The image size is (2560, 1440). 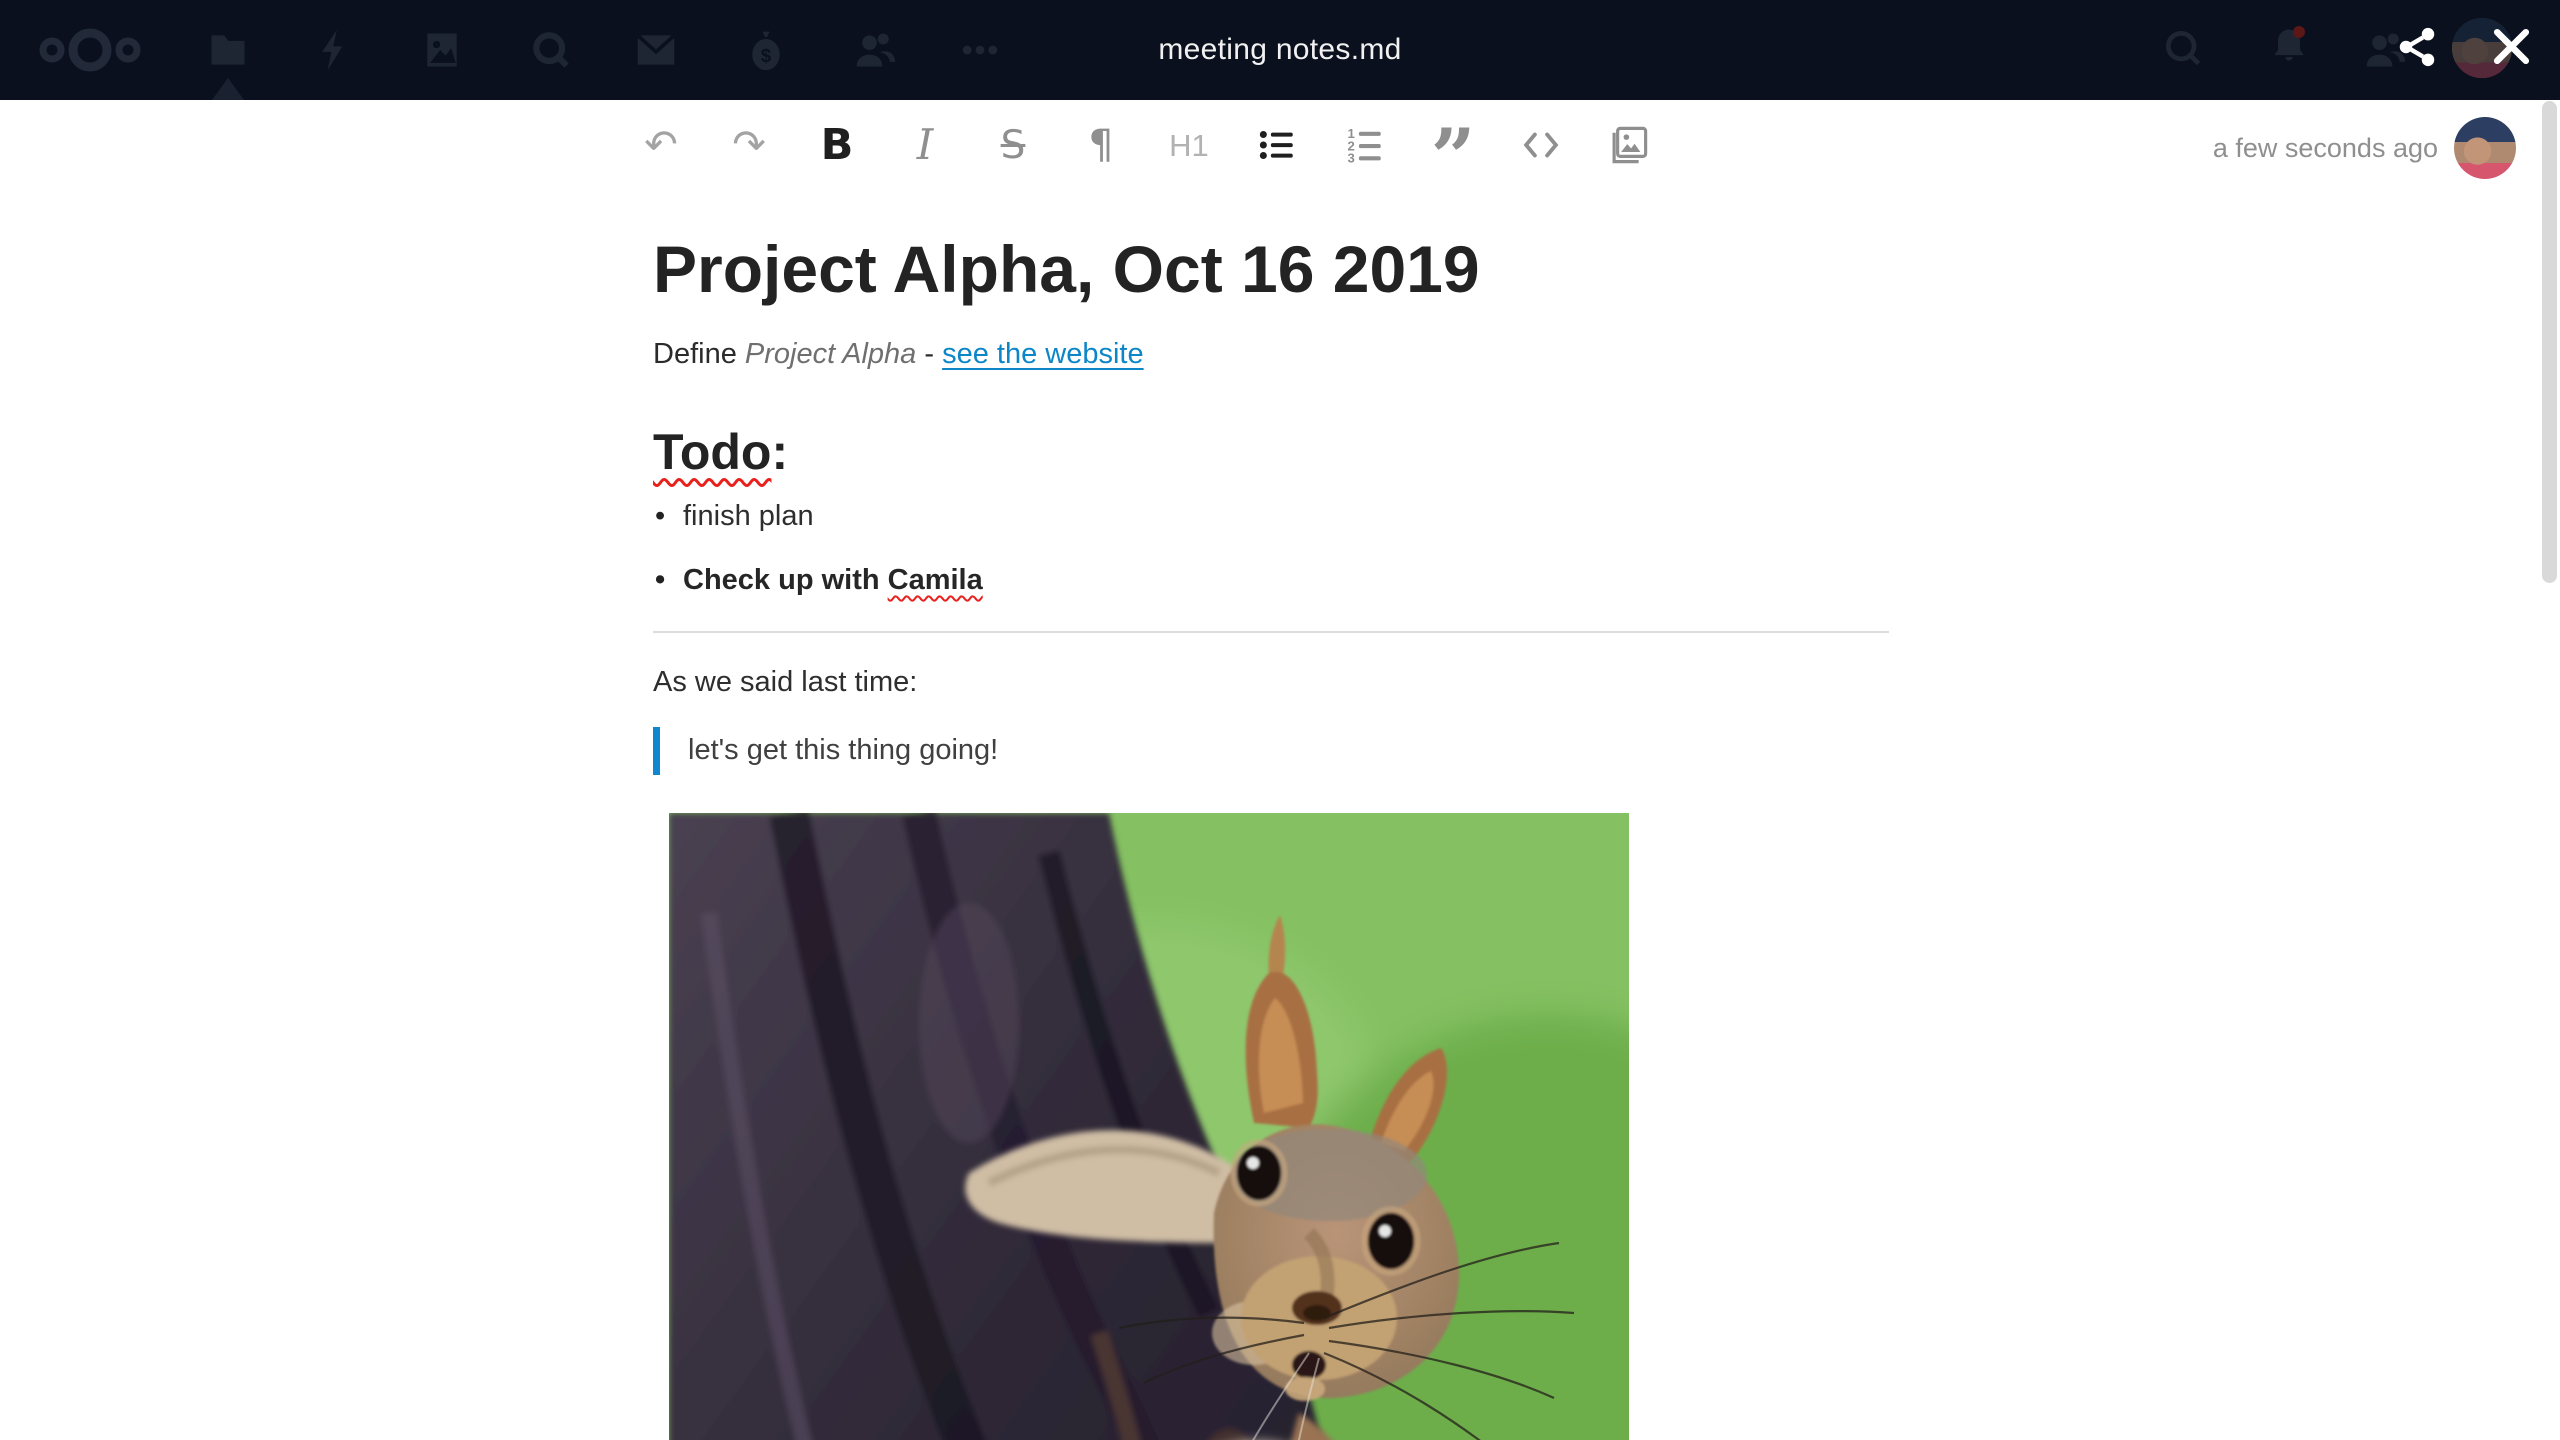 I want to click on todo-item: • finish plan, so click(x=734, y=516).